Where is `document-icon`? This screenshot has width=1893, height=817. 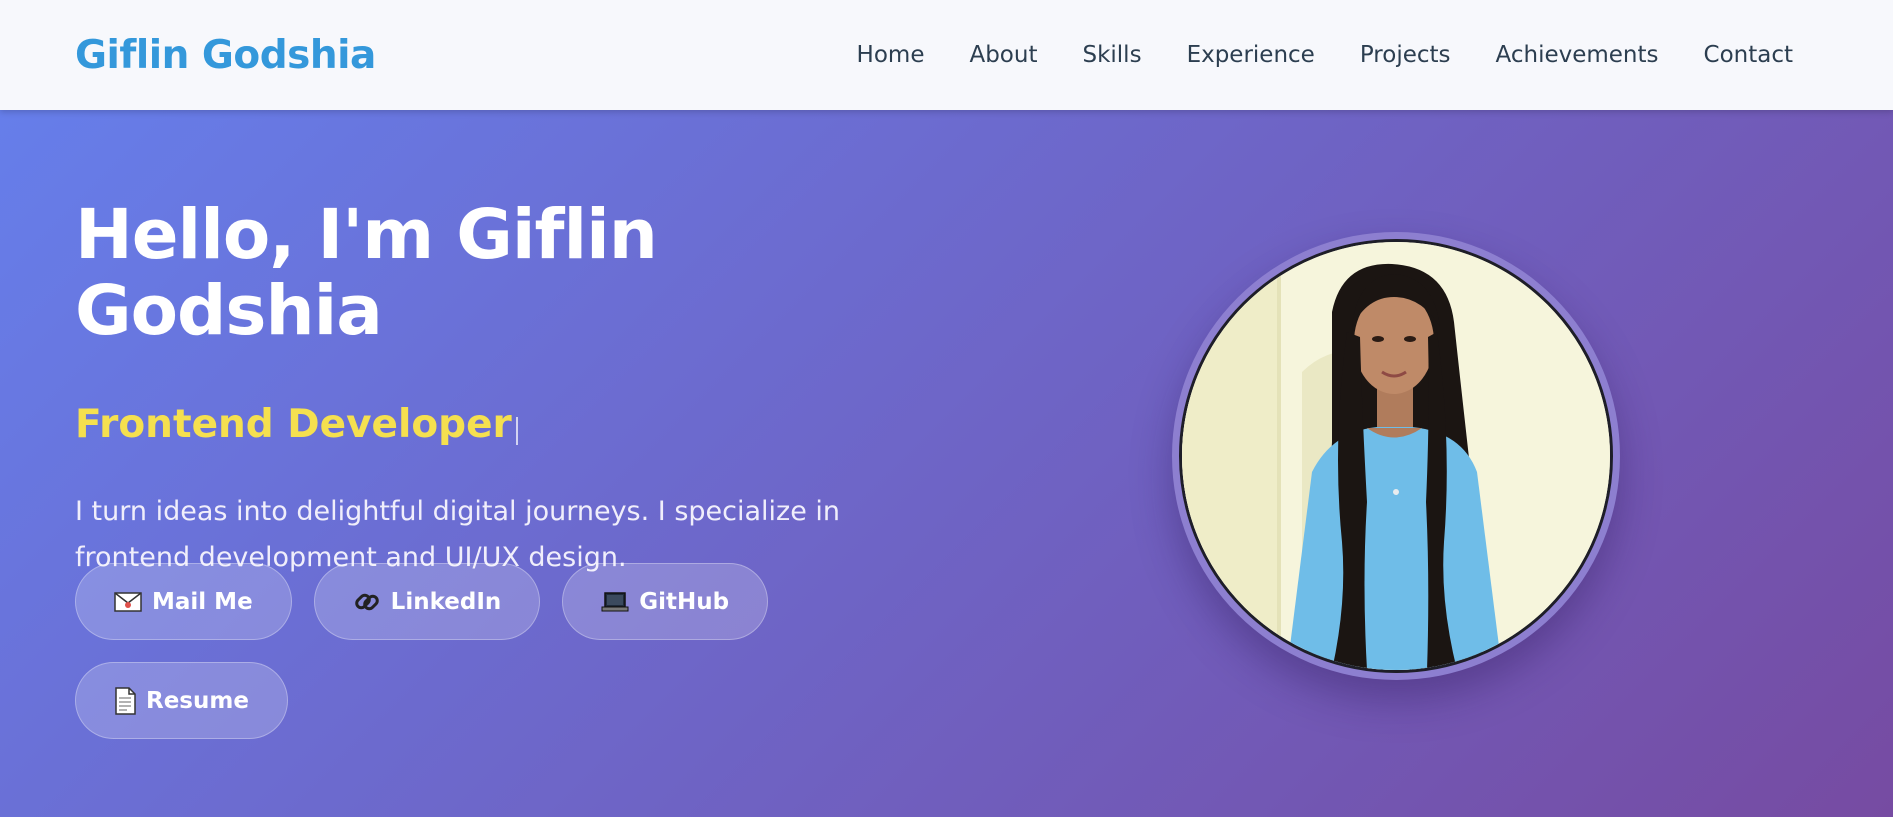
document-icon is located at coordinates (125, 700).